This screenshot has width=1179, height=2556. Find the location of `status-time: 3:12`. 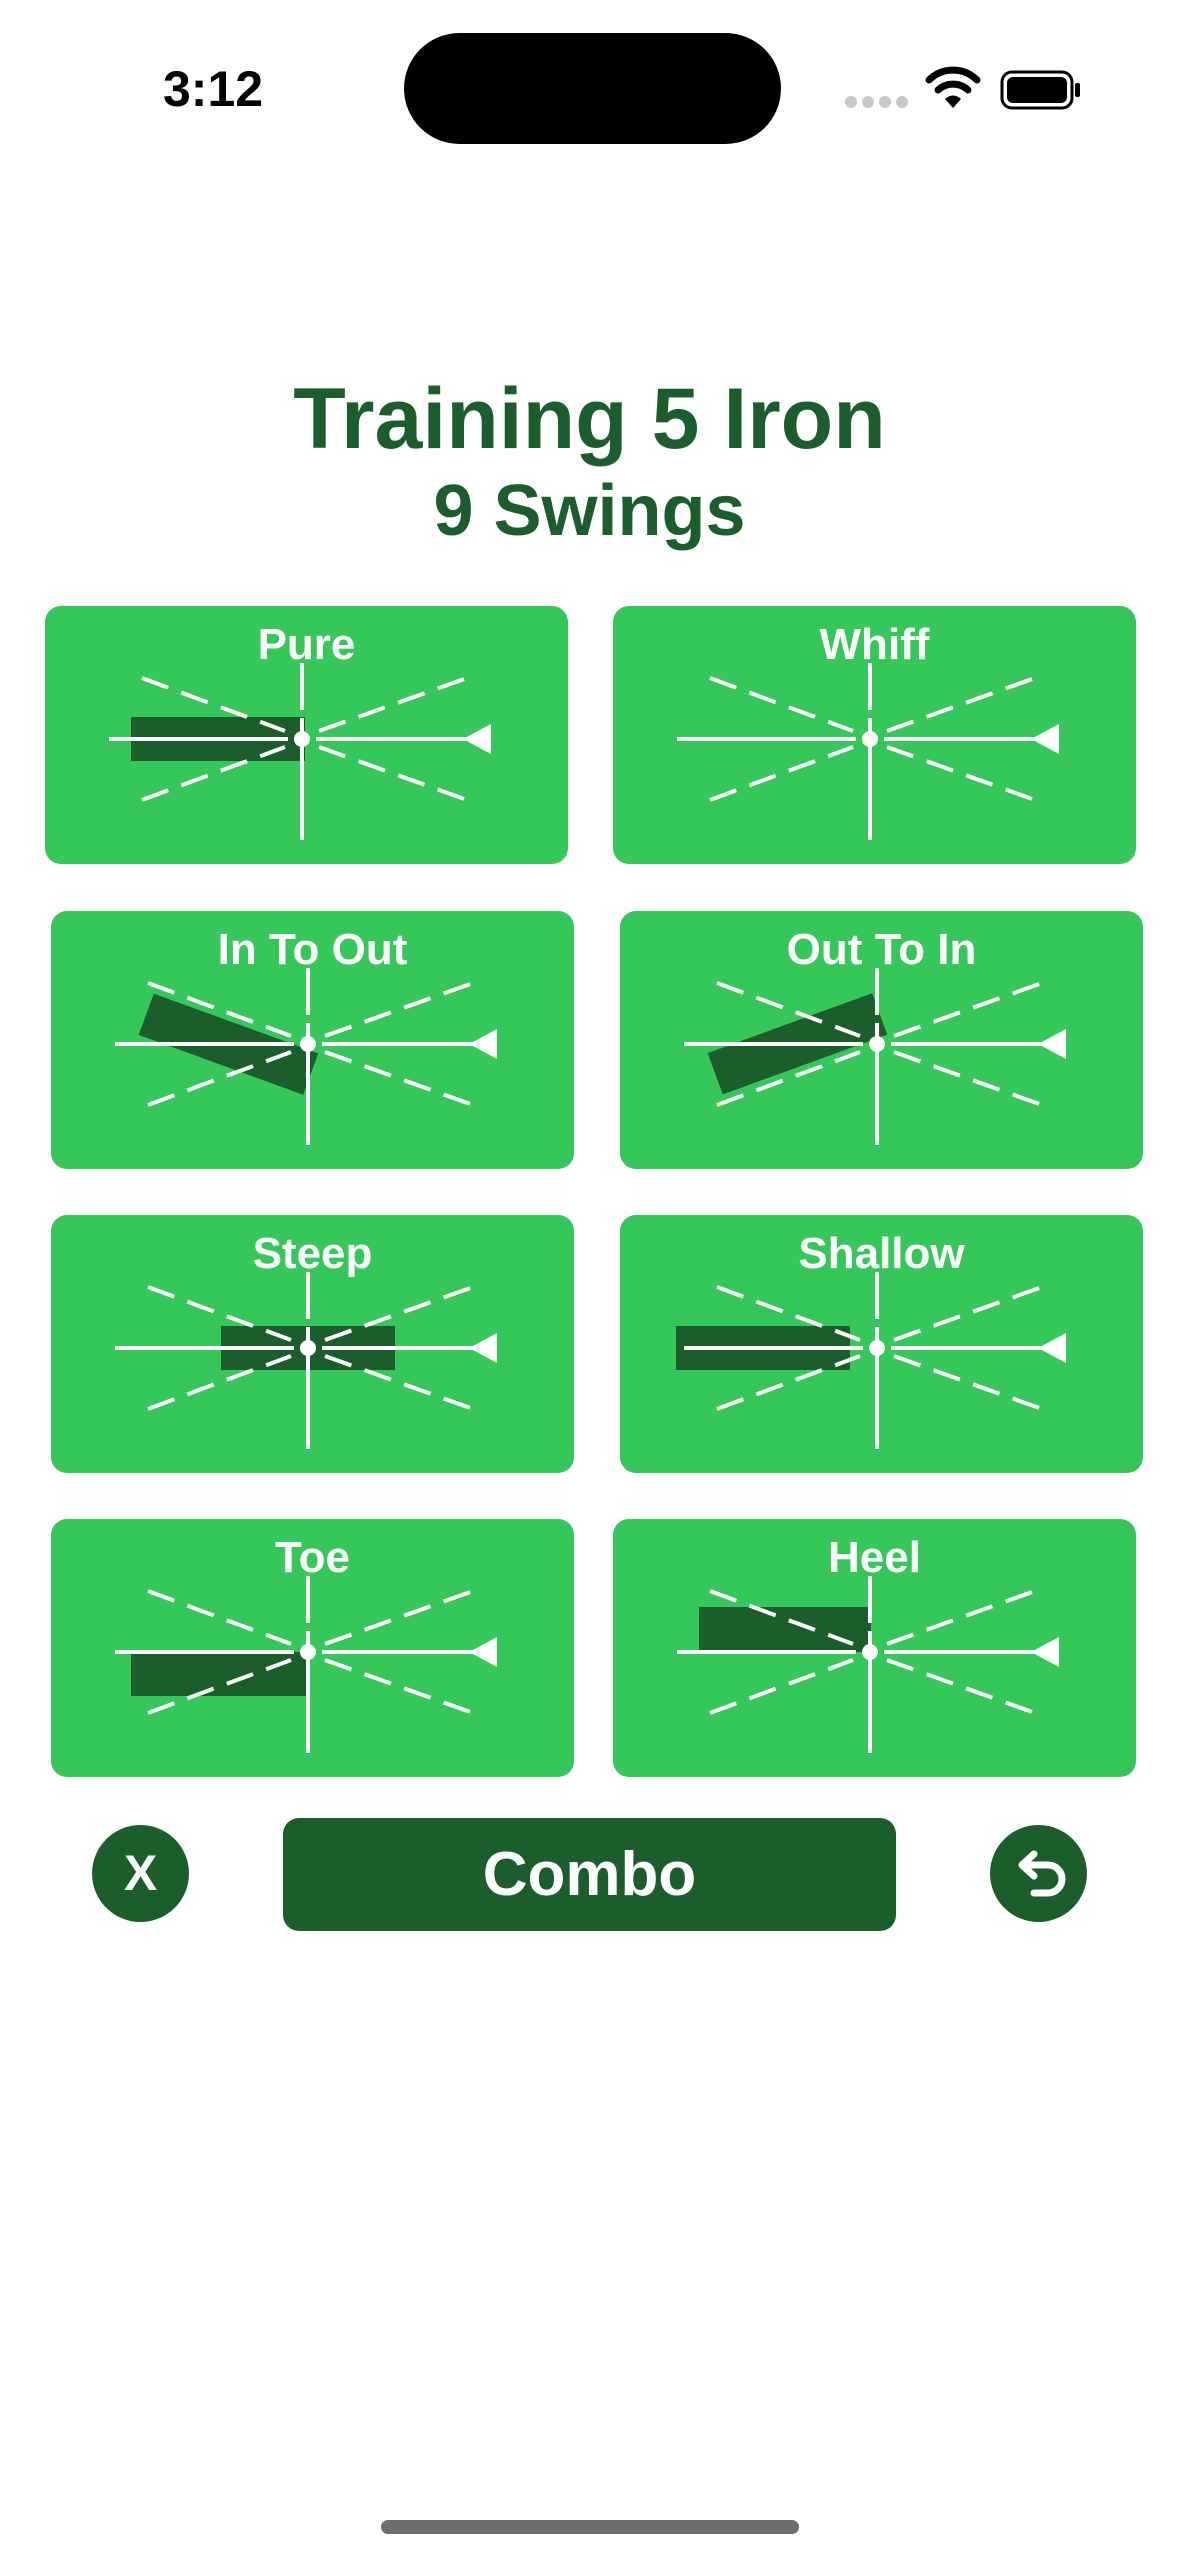

status-time: 3:12 is located at coordinates (213, 89).